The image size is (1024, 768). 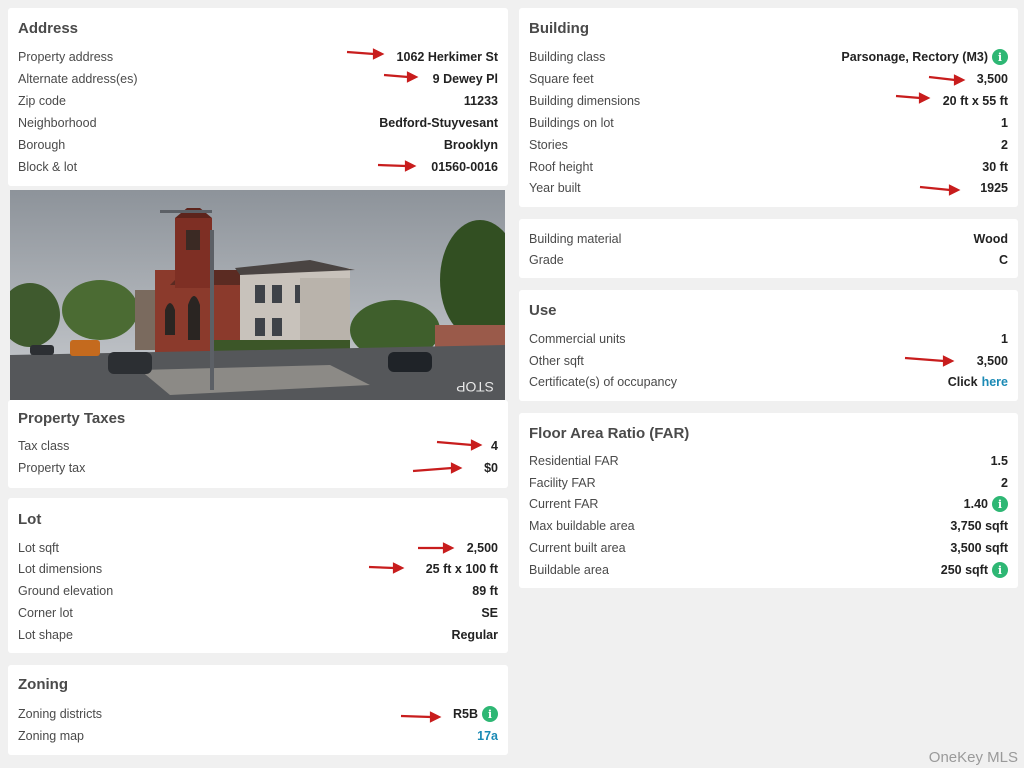 I want to click on use-title: Use, so click(x=543, y=310).